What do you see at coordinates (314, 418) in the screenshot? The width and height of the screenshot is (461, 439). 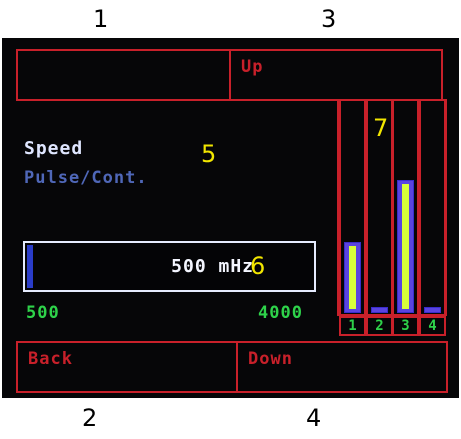 I see `callout-label-4: 4` at bounding box center [314, 418].